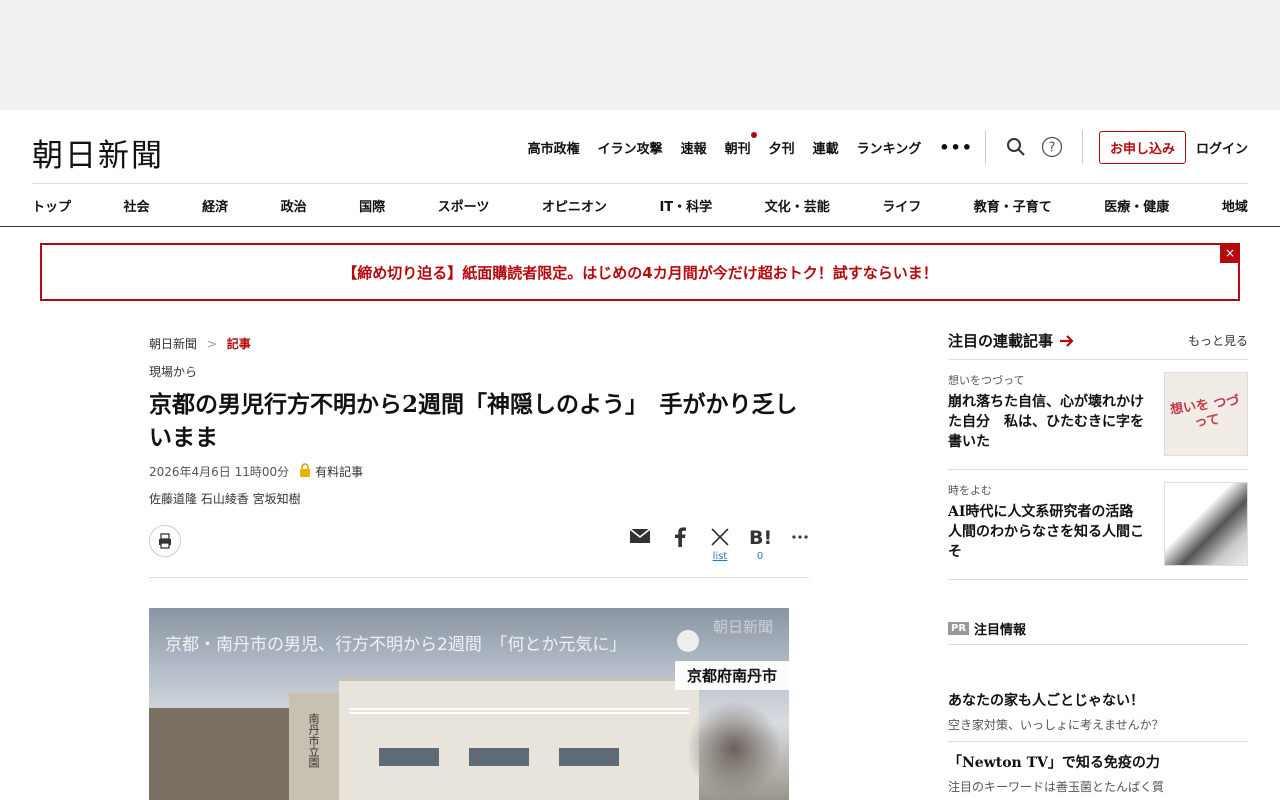 The image size is (1280, 800). I want to click on sidebar-article-tag: 想いをつづって, so click(986, 380).